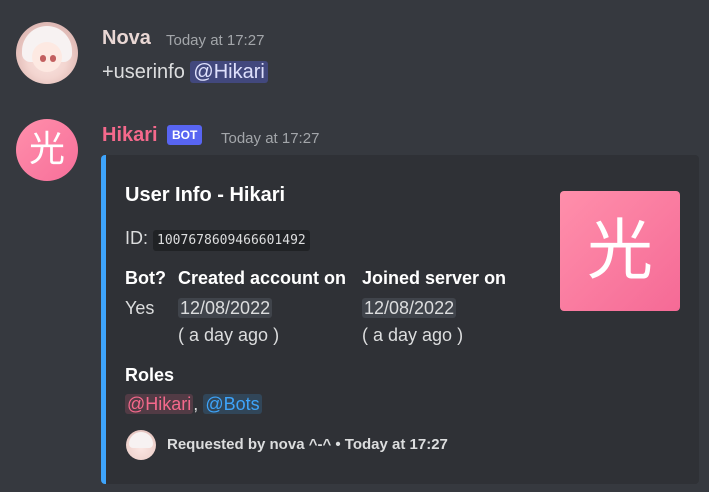 Image resolution: width=709 pixels, height=492 pixels. What do you see at coordinates (145, 278) in the screenshot?
I see `field-name-bot: Bot?` at bounding box center [145, 278].